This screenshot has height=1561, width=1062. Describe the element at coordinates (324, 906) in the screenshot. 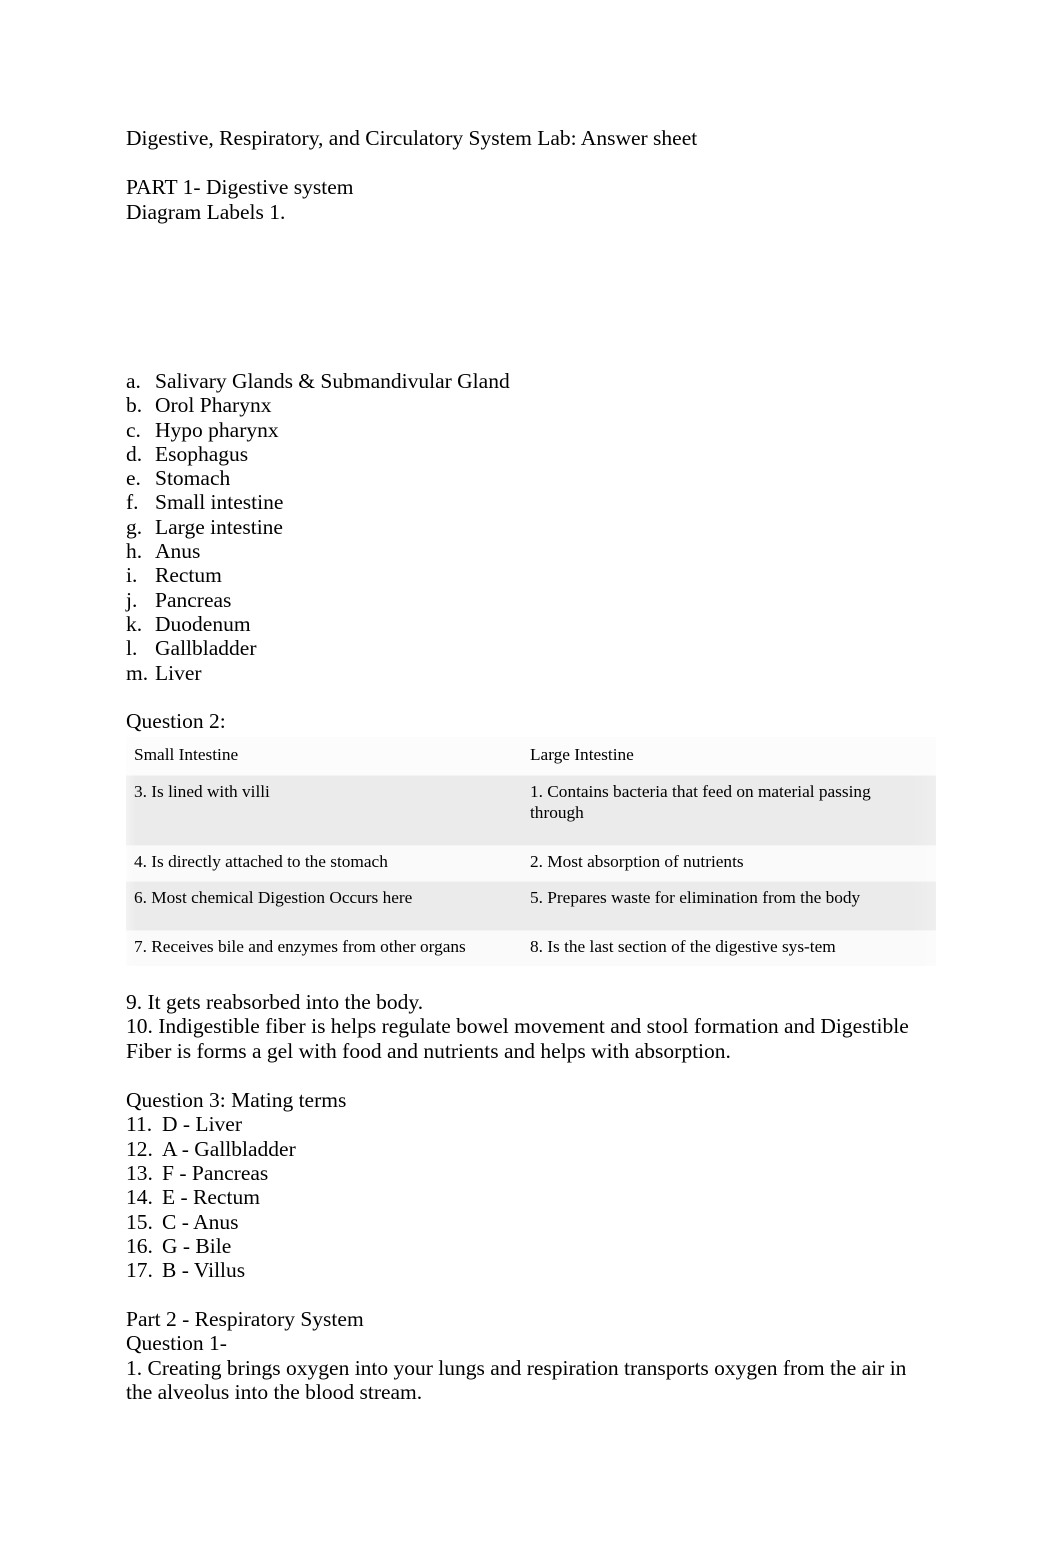

I see `table-cell: 6. Most chemical Digestion Occurs here` at that location.